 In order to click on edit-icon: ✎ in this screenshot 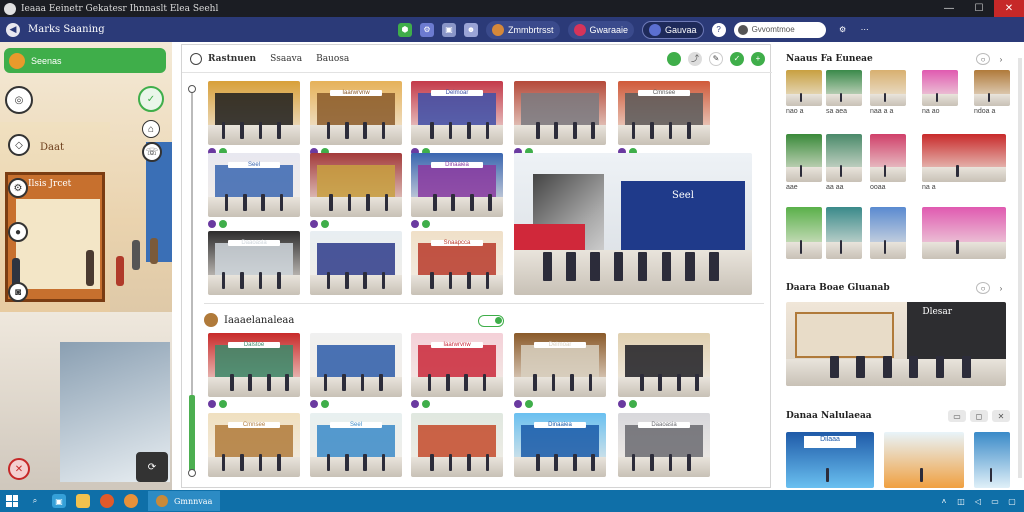, I will do `click(716, 58)`.